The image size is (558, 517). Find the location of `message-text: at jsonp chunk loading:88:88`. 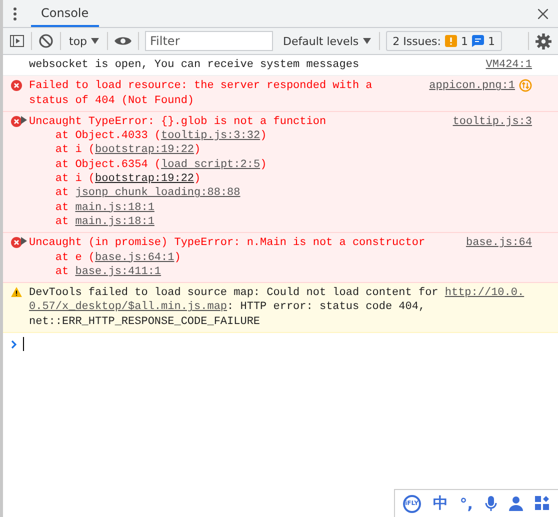

message-text: at jsonp chunk loading:88:88 is located at coordinates (148, 193).